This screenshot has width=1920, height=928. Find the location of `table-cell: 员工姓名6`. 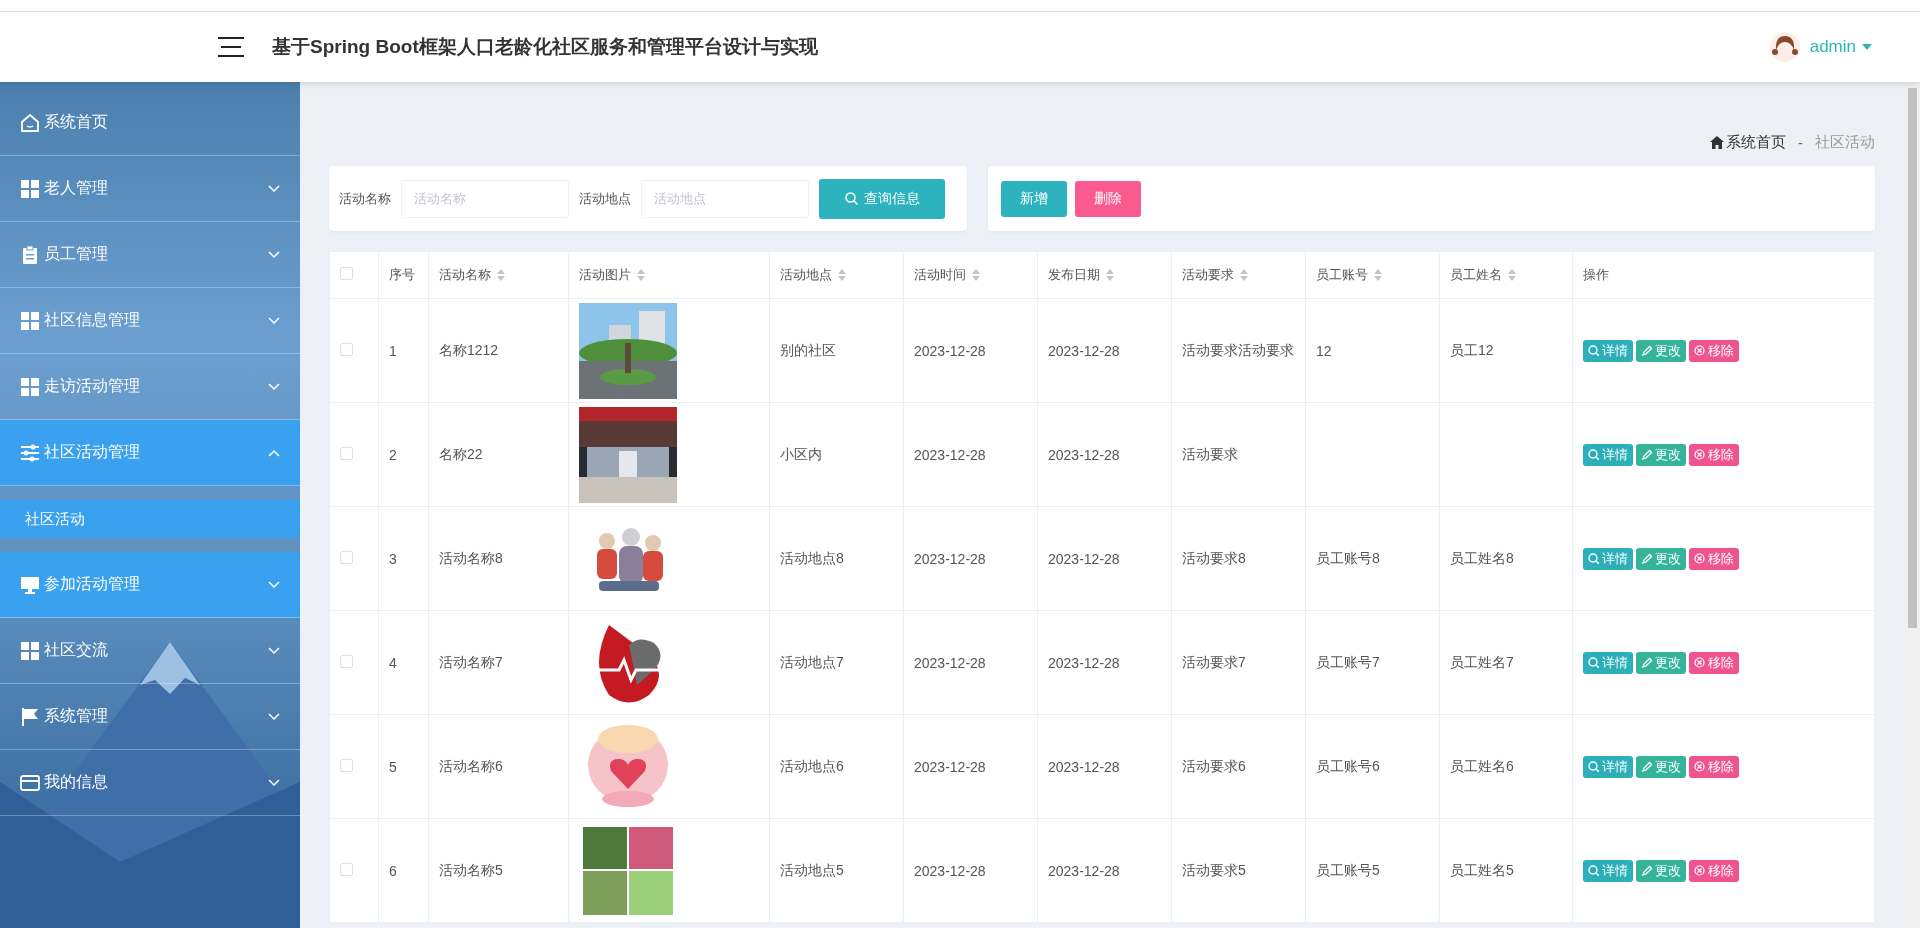

table-cell: 员工姓名6 is located at coordinates (1482, 765).